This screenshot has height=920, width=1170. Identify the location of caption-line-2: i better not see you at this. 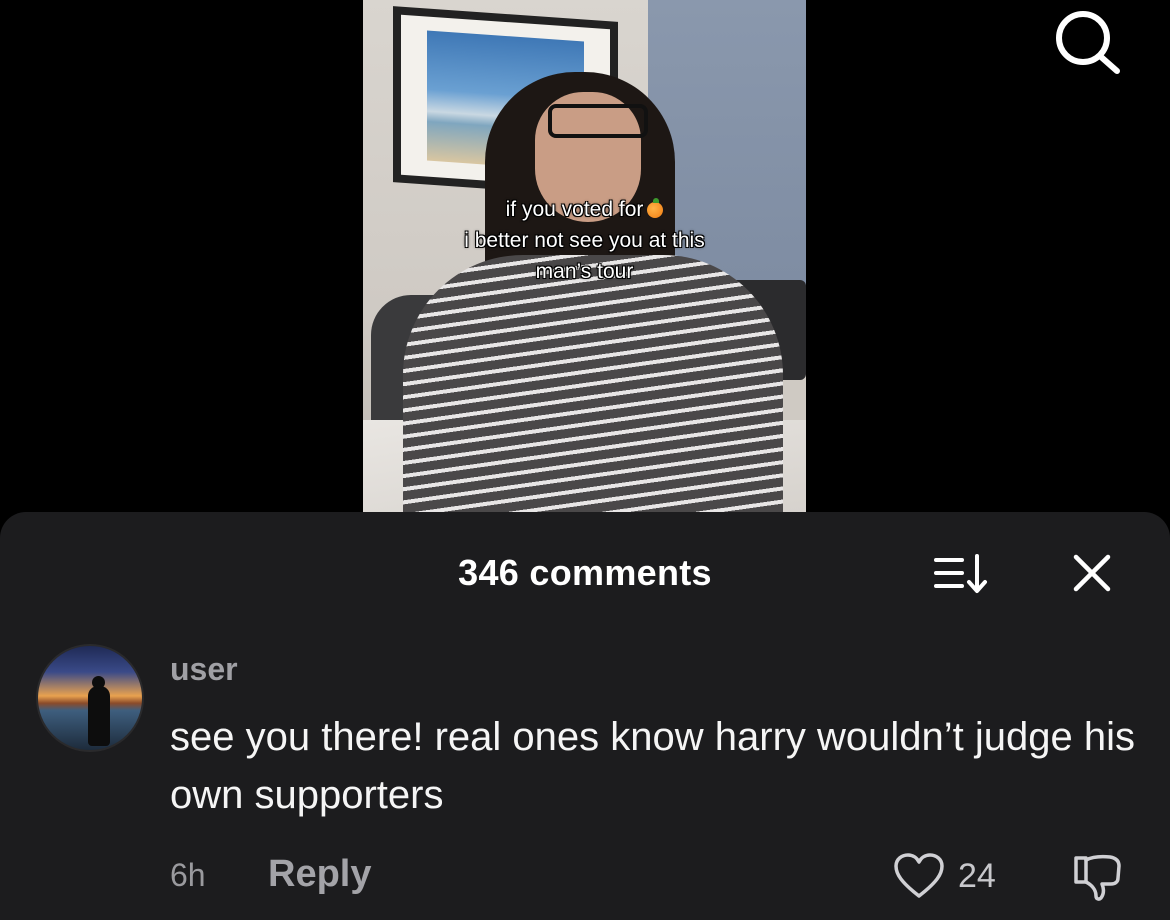
(584, 240).